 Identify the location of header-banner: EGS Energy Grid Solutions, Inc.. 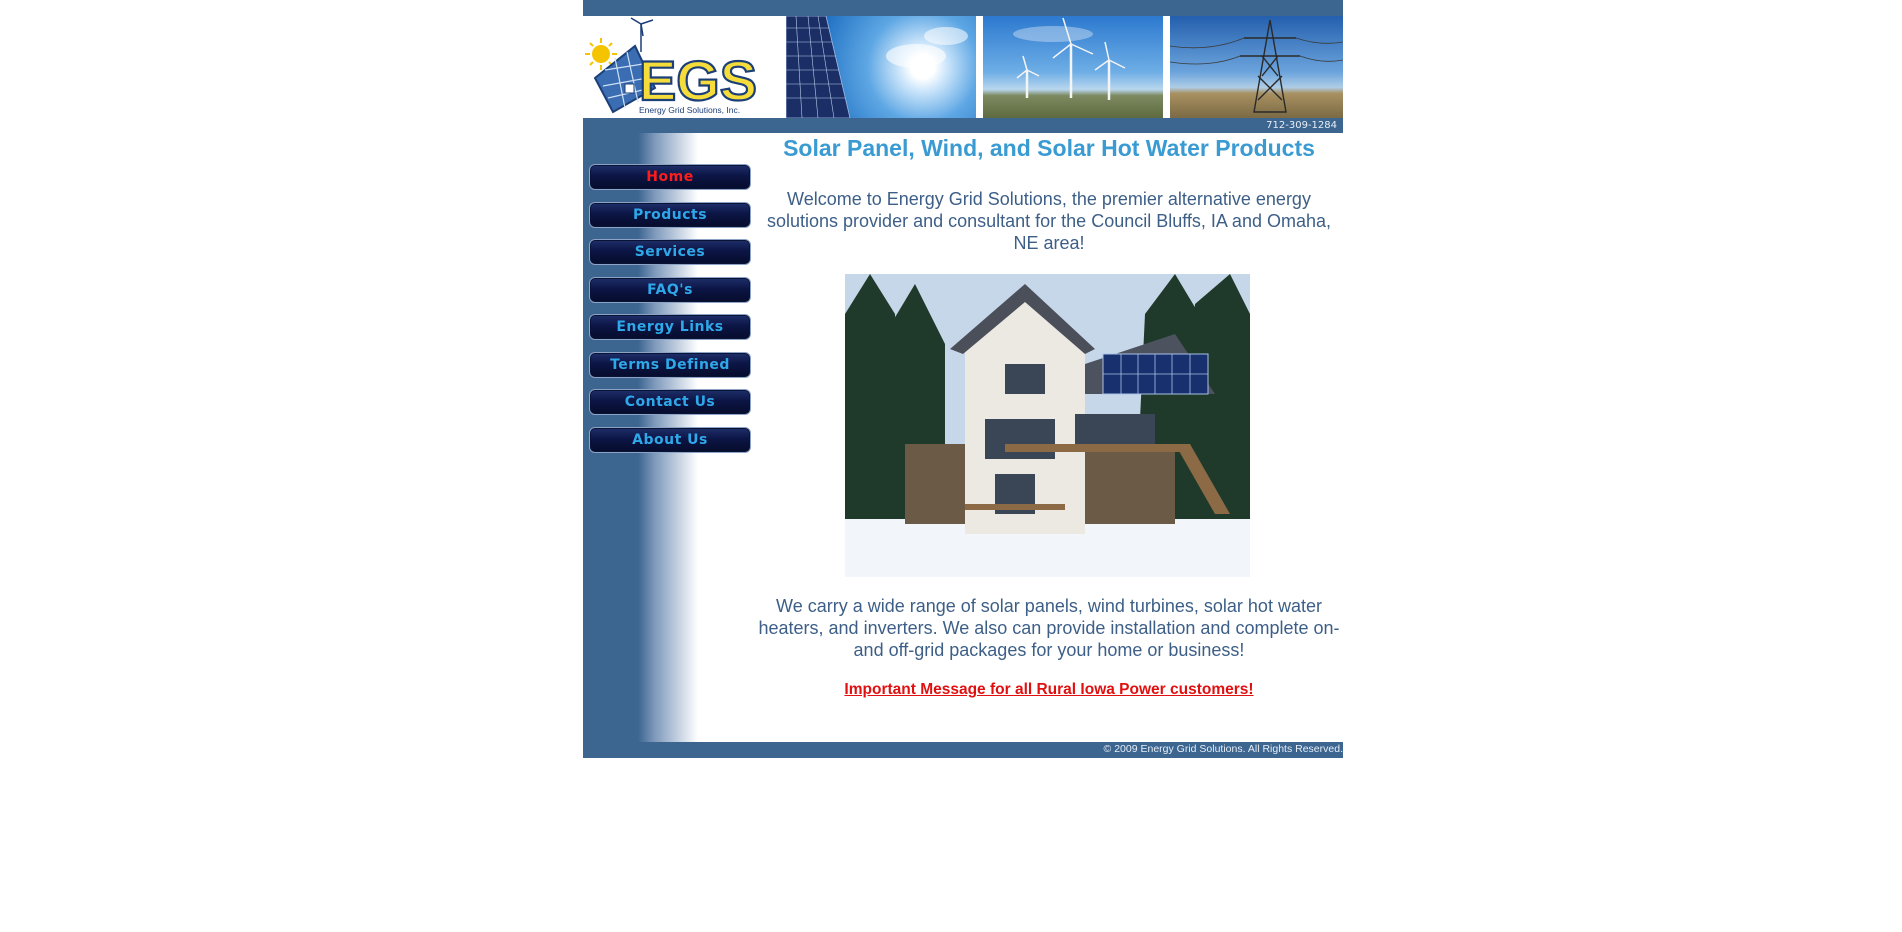
(963, 67).